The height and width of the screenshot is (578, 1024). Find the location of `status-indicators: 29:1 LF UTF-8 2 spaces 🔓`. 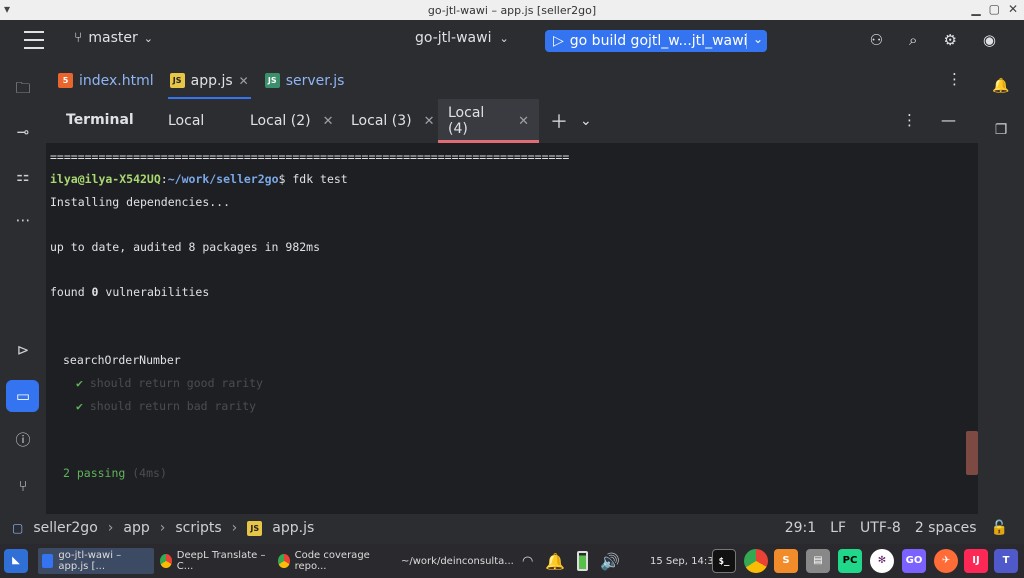

status-indicators: 29:1 LF UTF-8 2 spaces 🔓 is located at coordinates (896, 528).